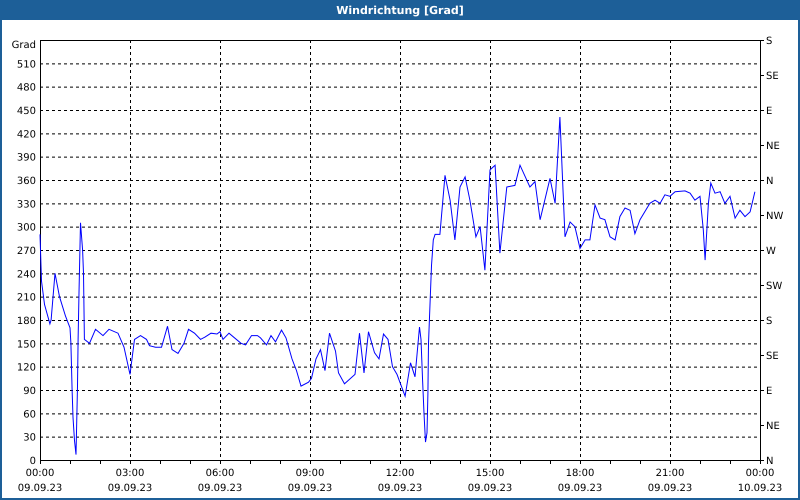 The width and height of the screenshot is (800, 500). What do you see at coordinates (130, 473) in the screenshot?
I see `x-tick-label: 03:00` at bounding box center [130, 473].